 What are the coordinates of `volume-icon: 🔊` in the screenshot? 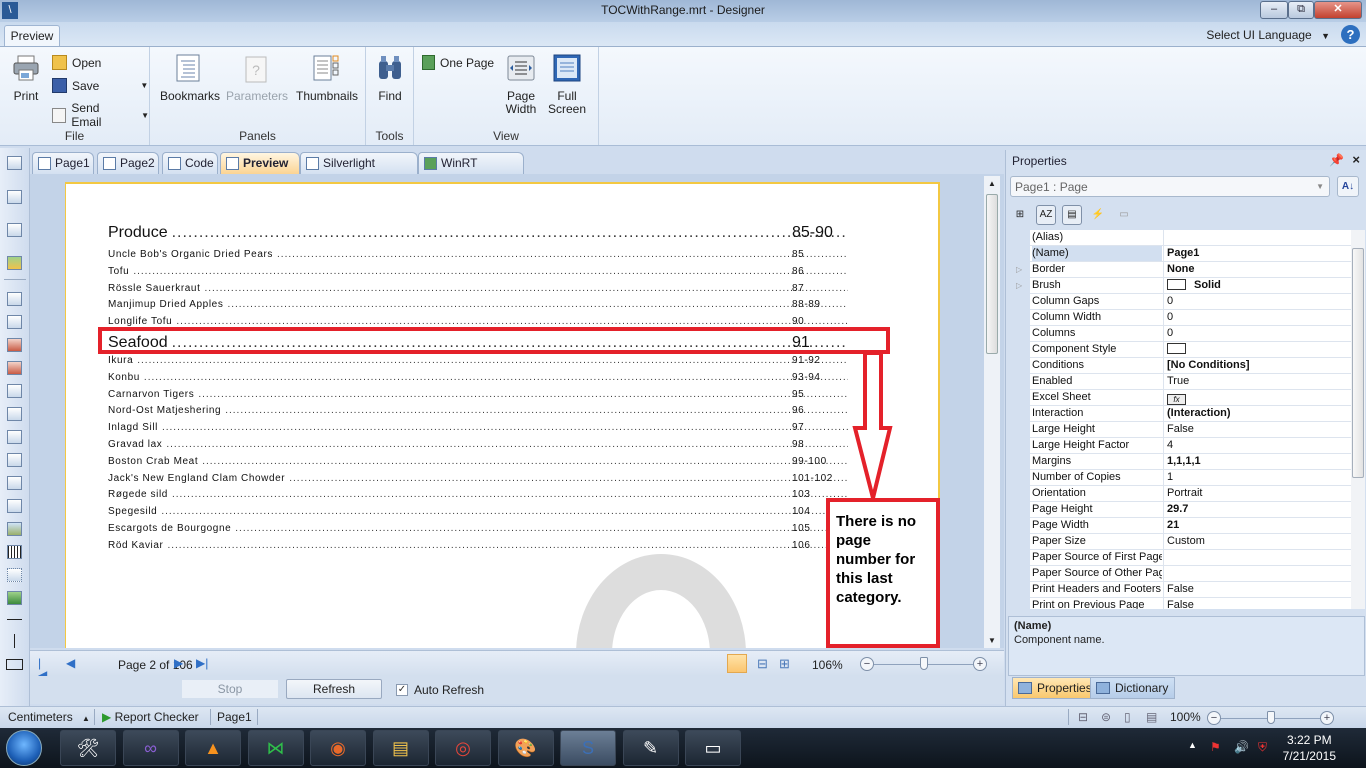 It's located at (1241, 747).